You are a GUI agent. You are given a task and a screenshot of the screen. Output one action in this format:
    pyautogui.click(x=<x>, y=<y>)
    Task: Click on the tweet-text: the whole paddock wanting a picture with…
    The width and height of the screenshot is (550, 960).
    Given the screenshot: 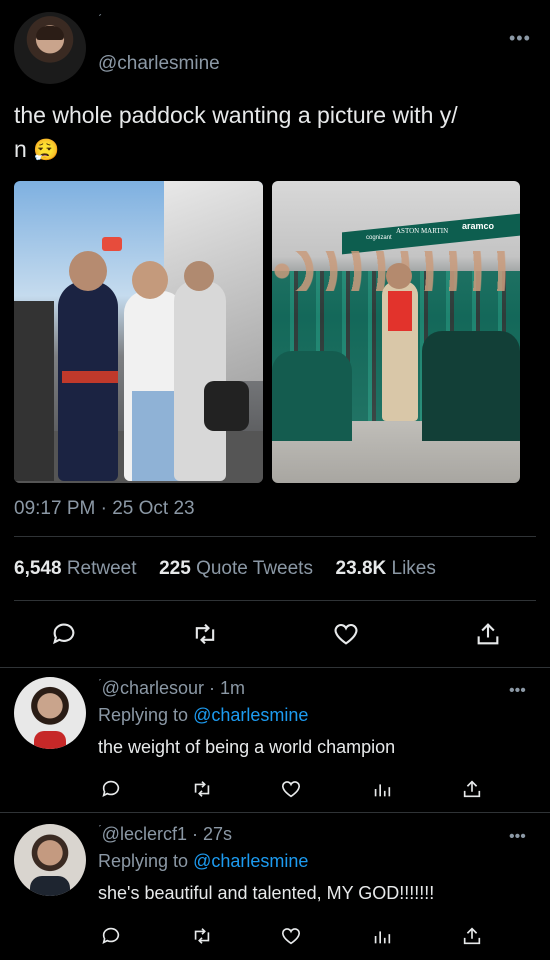 What is the action you would take?
    pyautogui.click(x=279, y=133)
    